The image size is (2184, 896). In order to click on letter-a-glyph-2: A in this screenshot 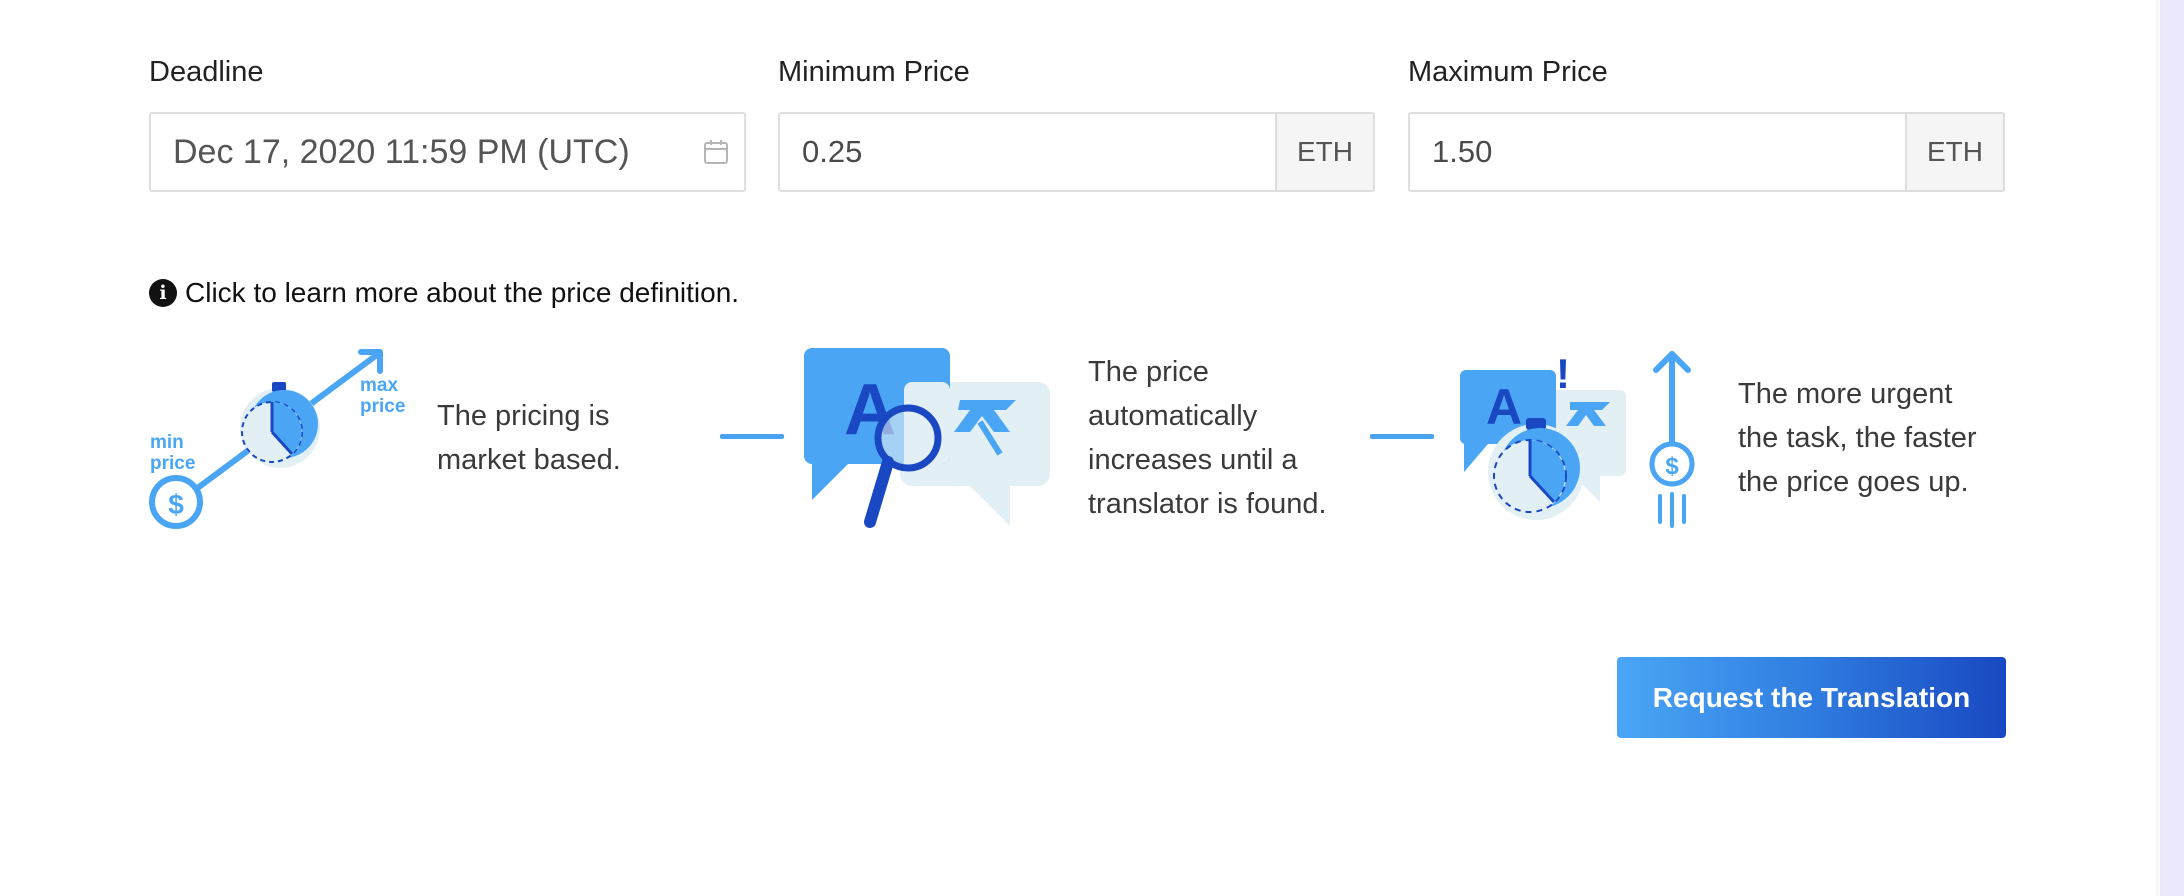, I will do `click(1504, 407)`.